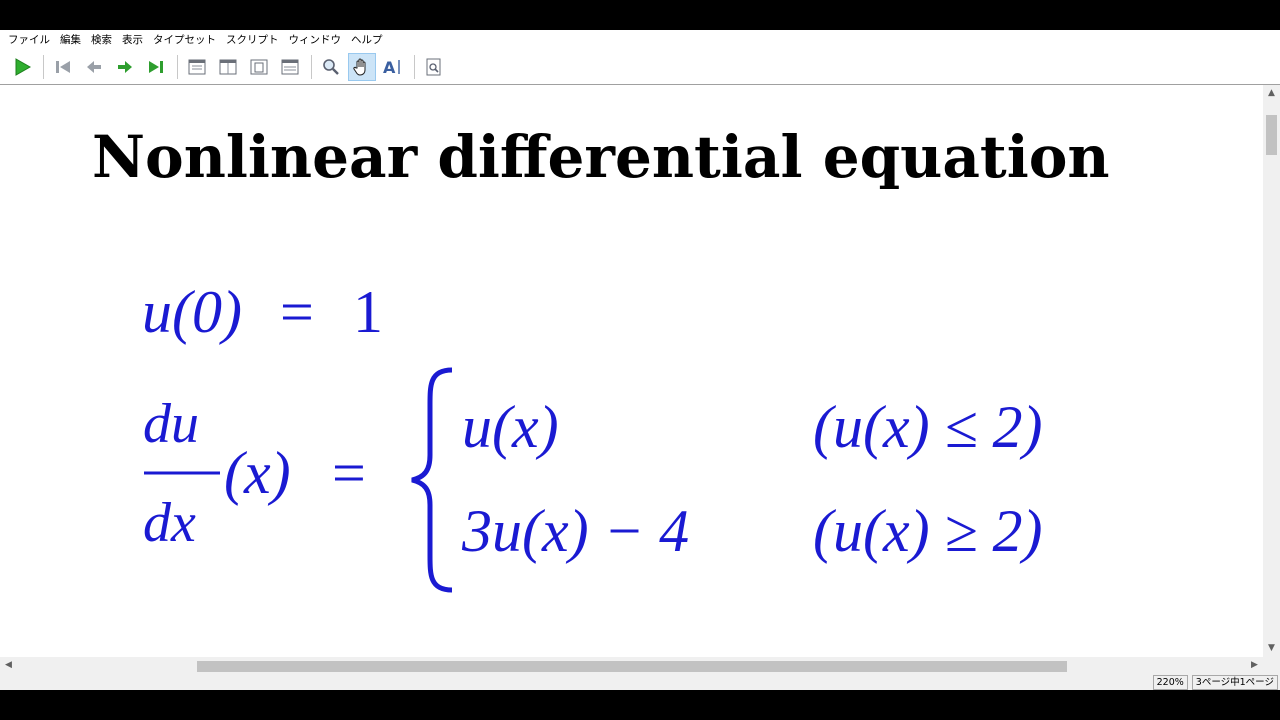  I want to click on previous-page-button, so click(94, 67).